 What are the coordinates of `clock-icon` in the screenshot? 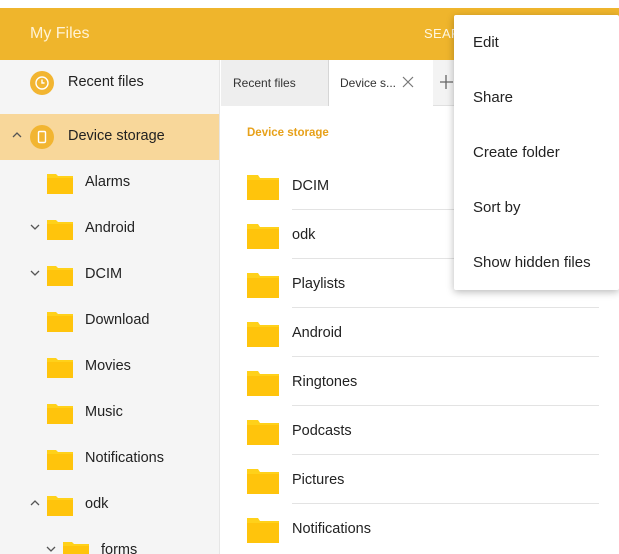 It's located at (42, 83).